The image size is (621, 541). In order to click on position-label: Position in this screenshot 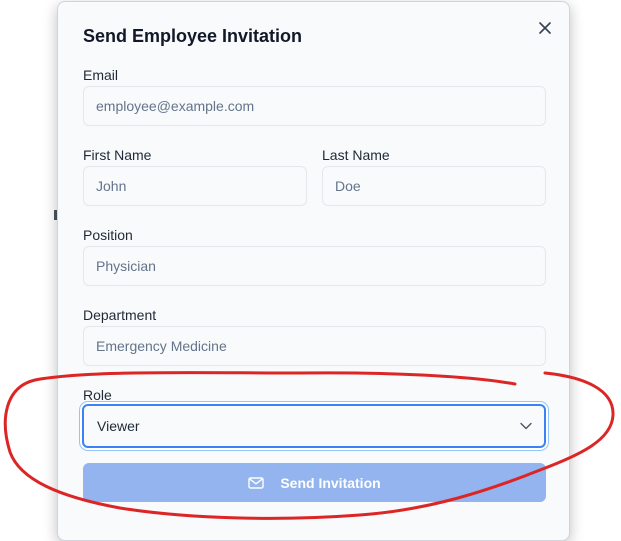, I will do `click(108, 235)`.